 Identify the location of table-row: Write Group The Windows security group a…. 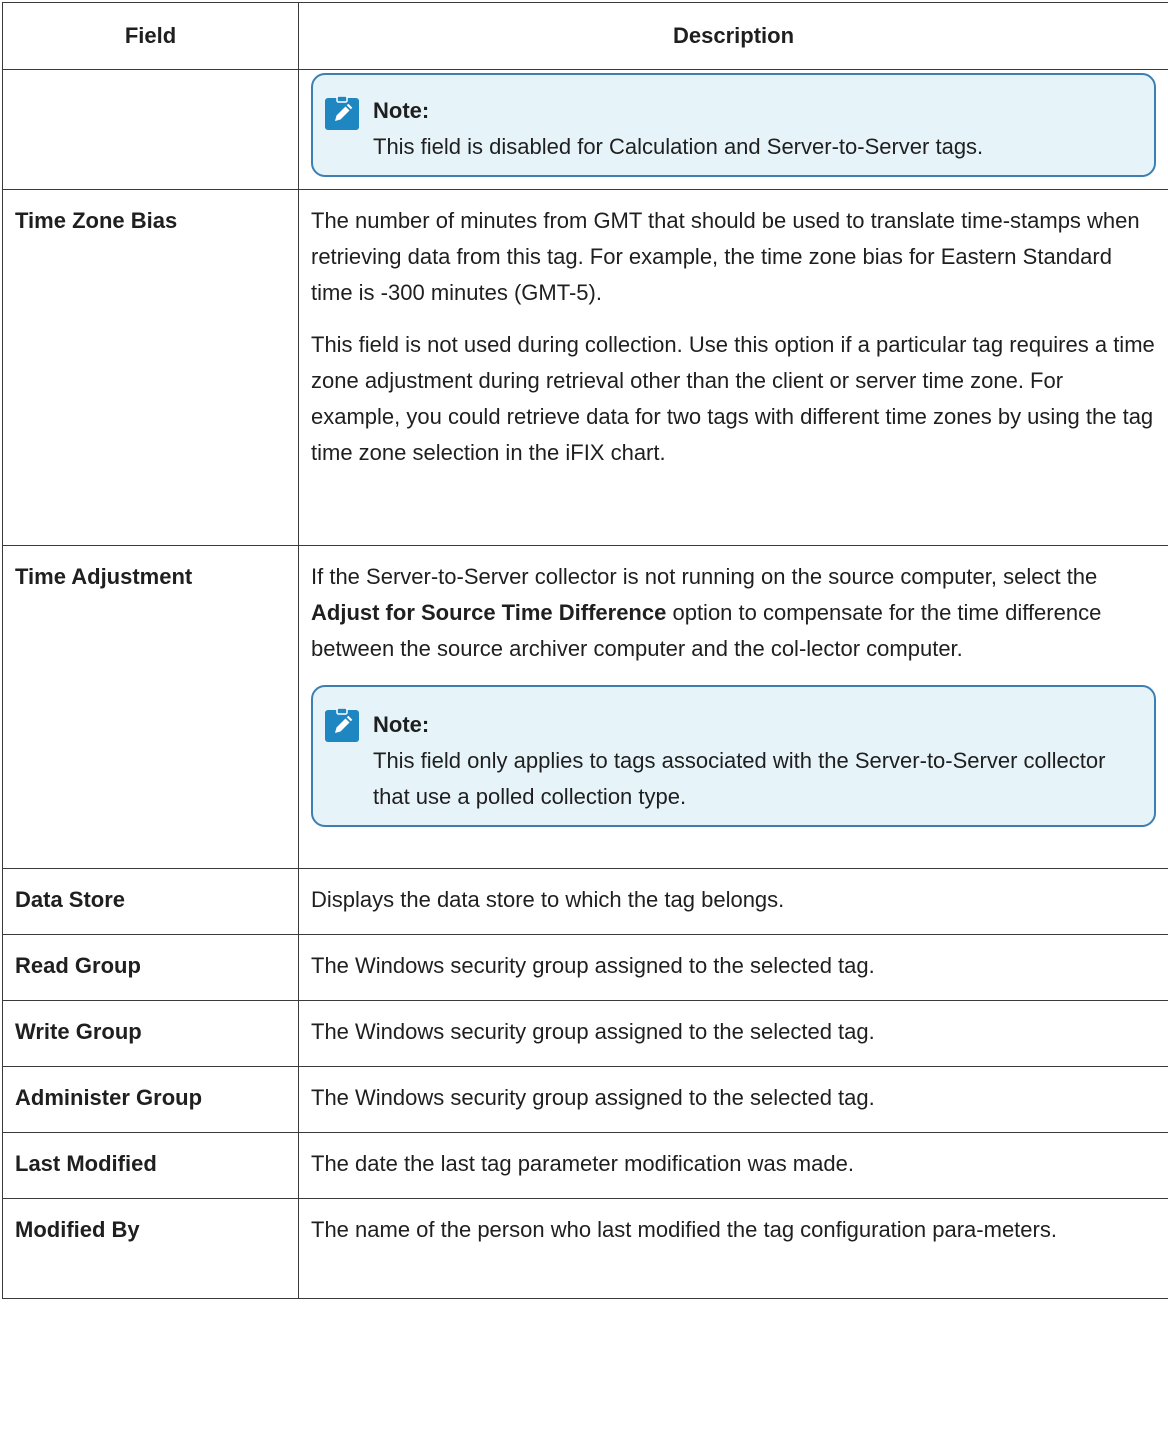
(585, 1033).